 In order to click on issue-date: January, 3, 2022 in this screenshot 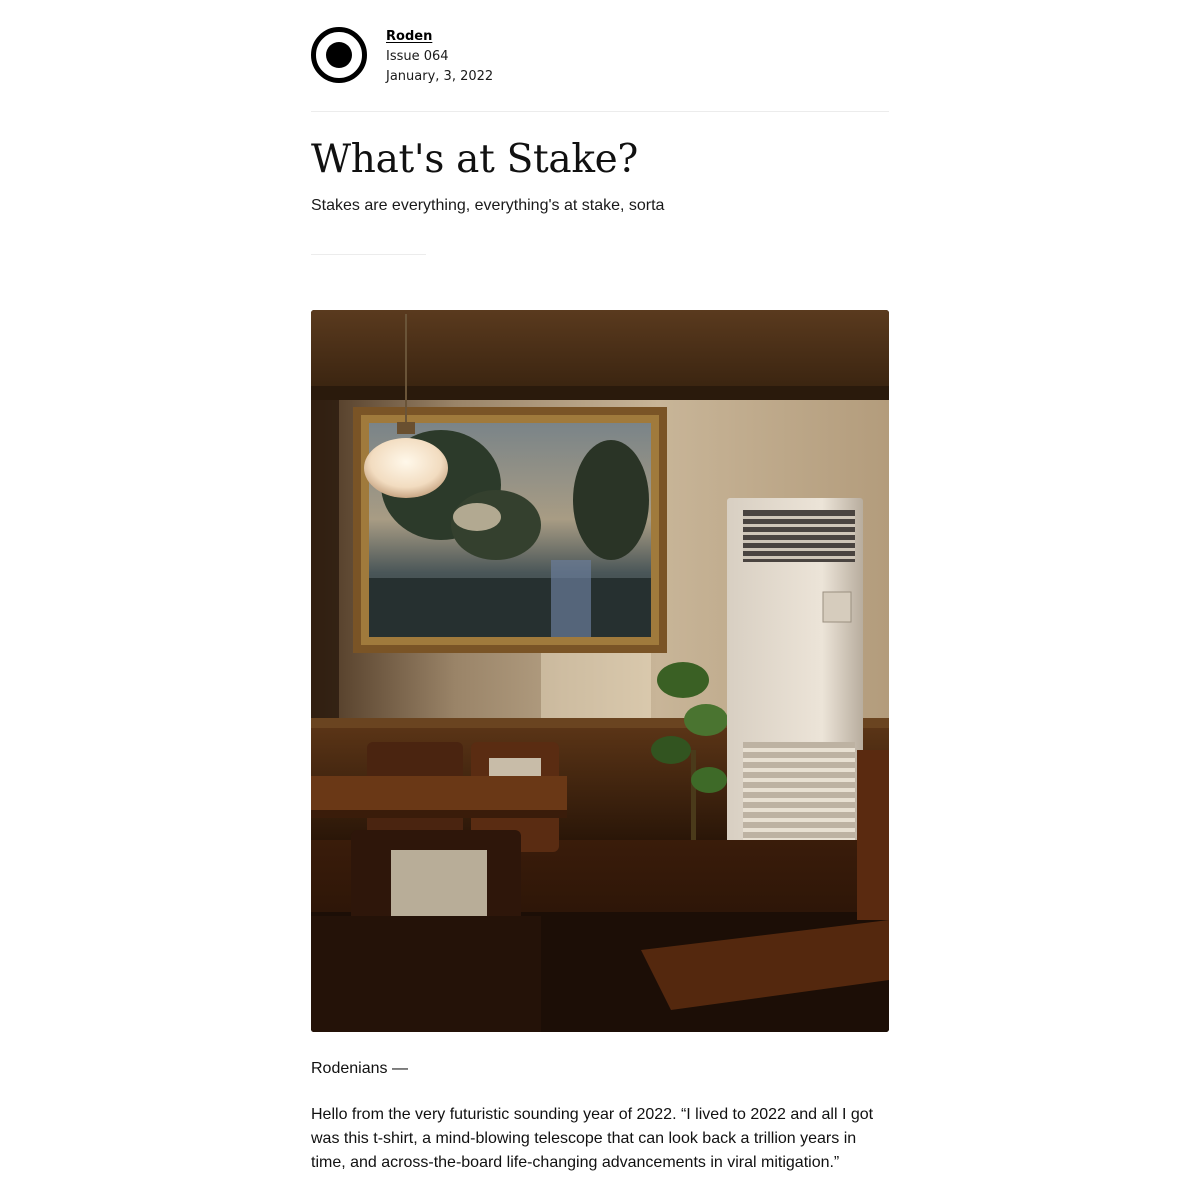, I will do `click(440, 76)`.